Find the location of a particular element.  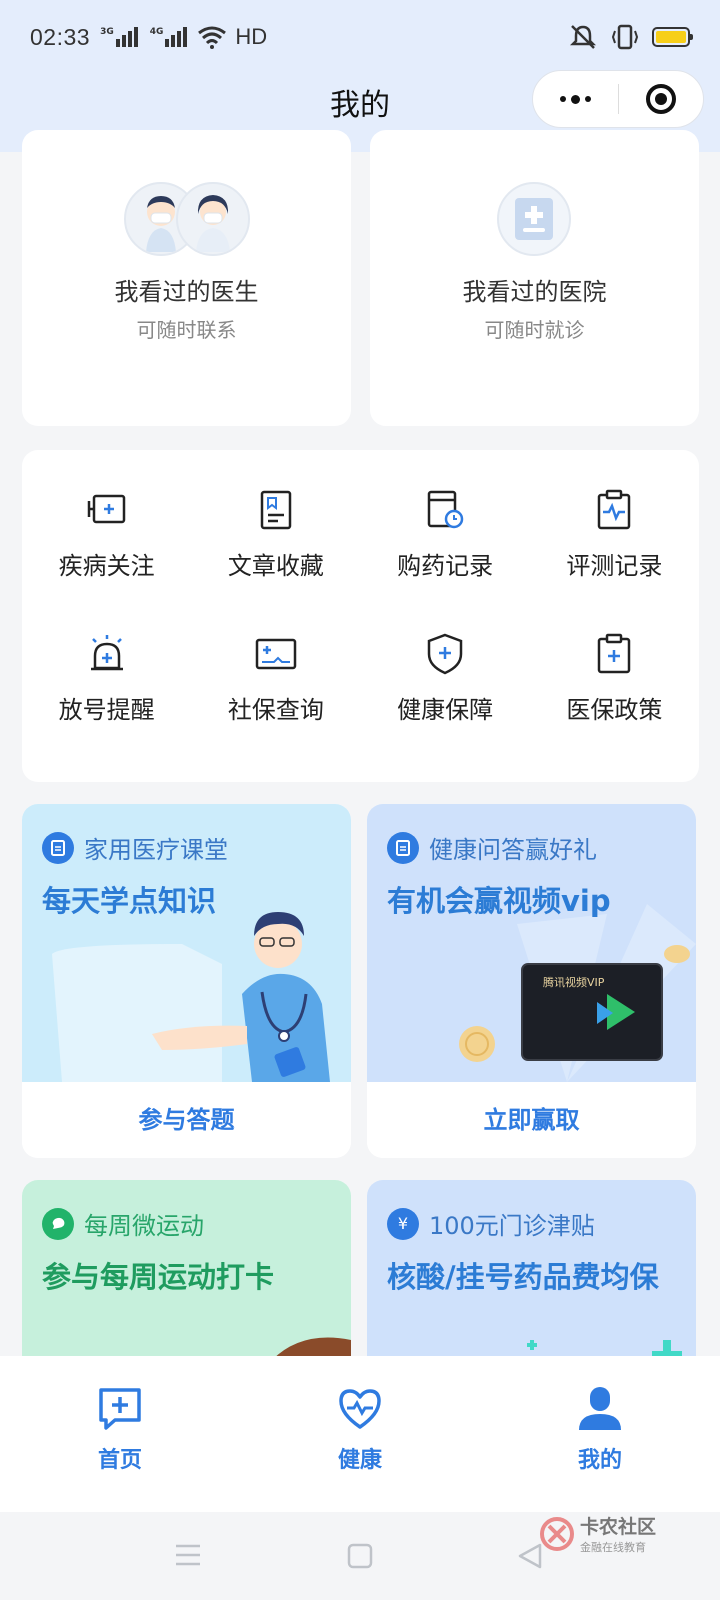

promo-medical-class-card: 家用医疗课堂 每天学点知识 参与答题 is located at coordinates (186, 981).